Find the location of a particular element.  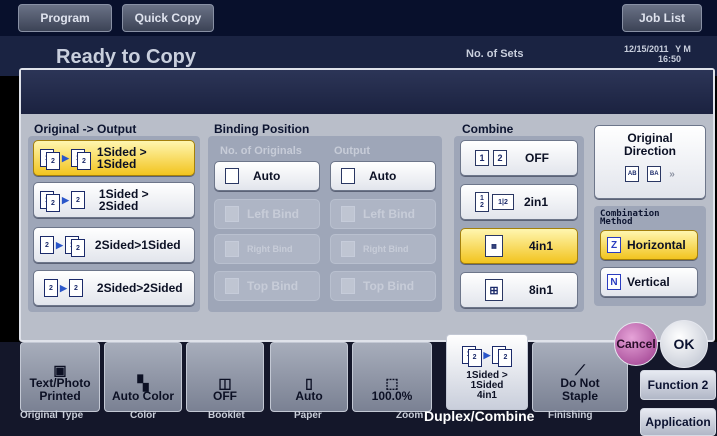

combine-2in1-button: 1 2 1|2 2in1 is located at coordinates (519, 202).